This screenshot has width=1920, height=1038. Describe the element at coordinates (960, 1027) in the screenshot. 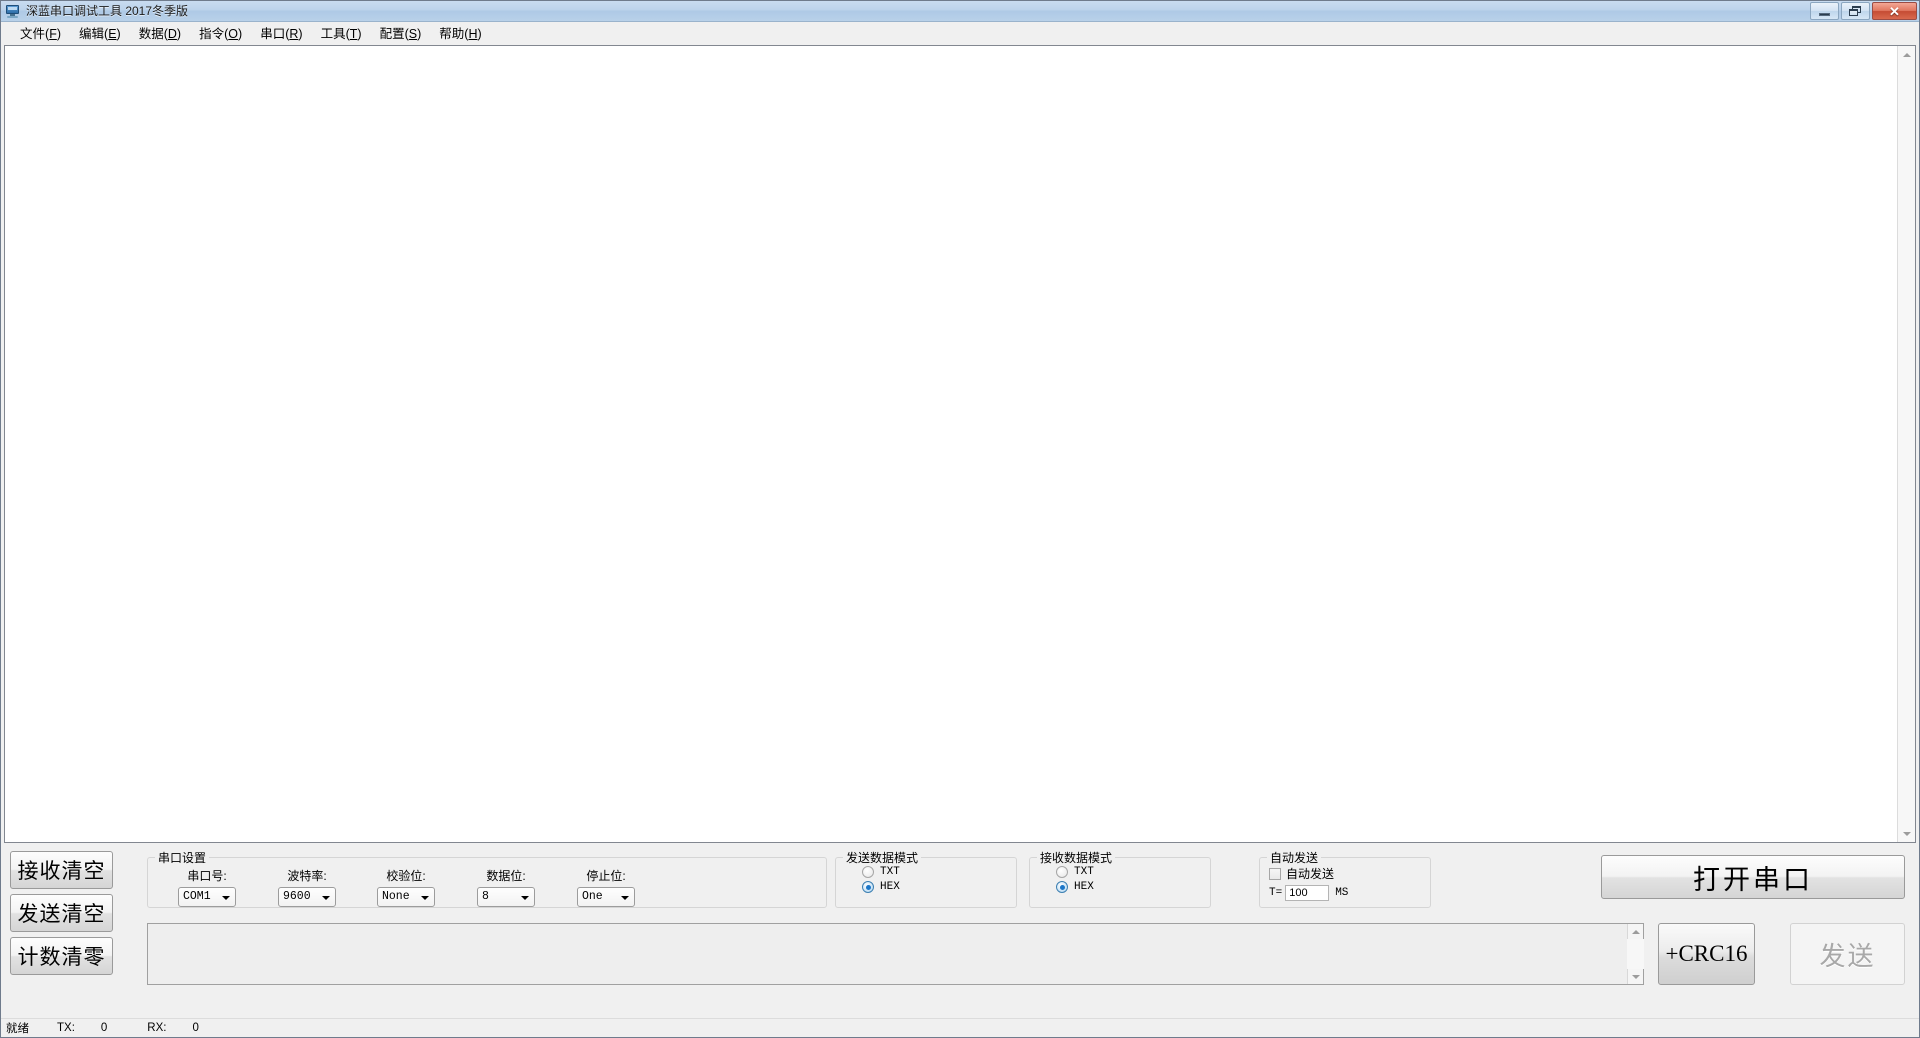

I see `status-bar: 就绪 TX: 0 RX: 0` at that location.